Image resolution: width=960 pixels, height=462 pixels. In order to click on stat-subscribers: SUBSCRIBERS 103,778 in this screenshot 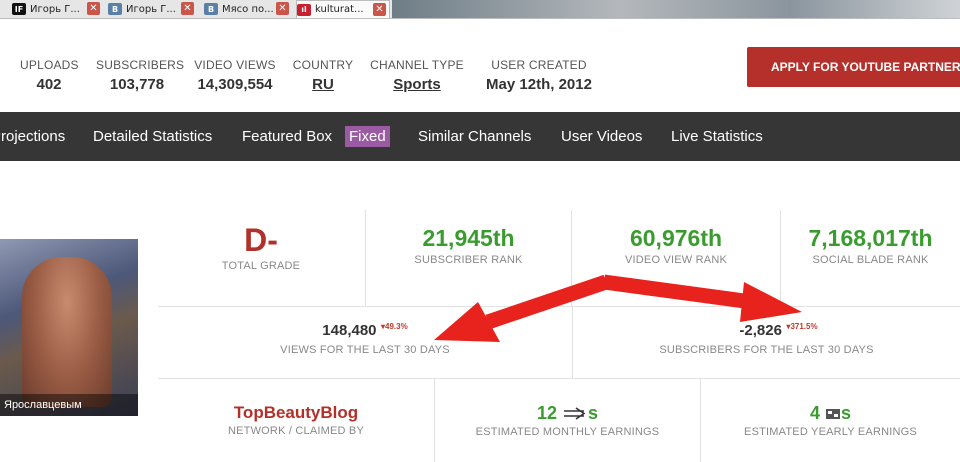, I will do `click(140, 75)`.